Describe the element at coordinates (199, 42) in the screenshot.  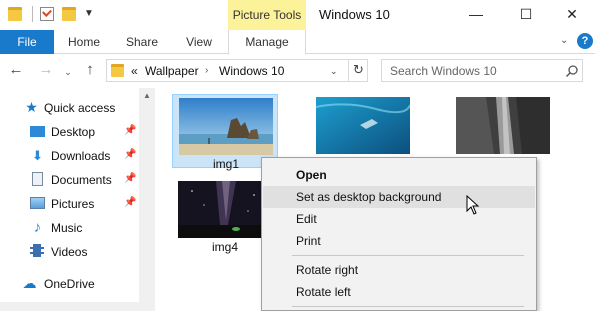
I see `tab-view: View` at that location.